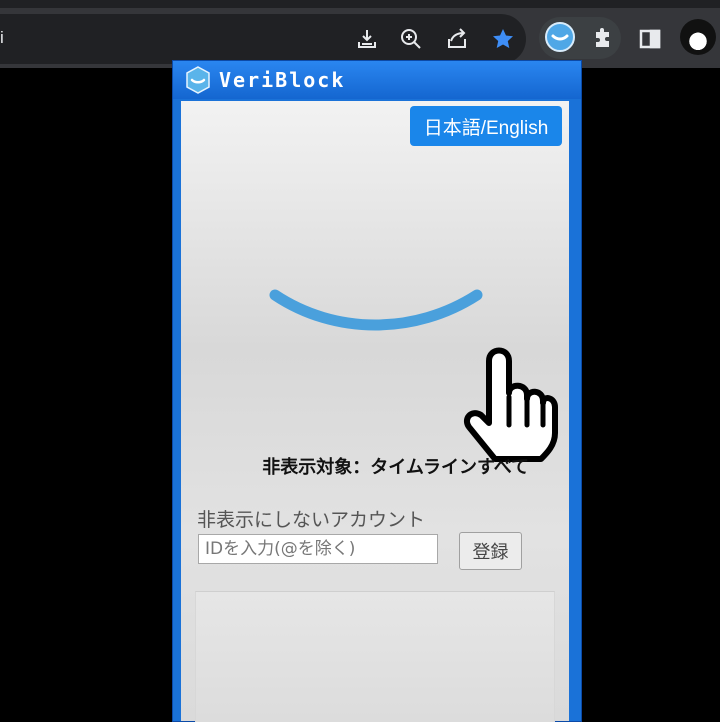 Image resolution: width=720 pixels, height=722 pixels. I want to click on exclude-accounts-label: 非表示にしないアカウント, so click(311, 520).